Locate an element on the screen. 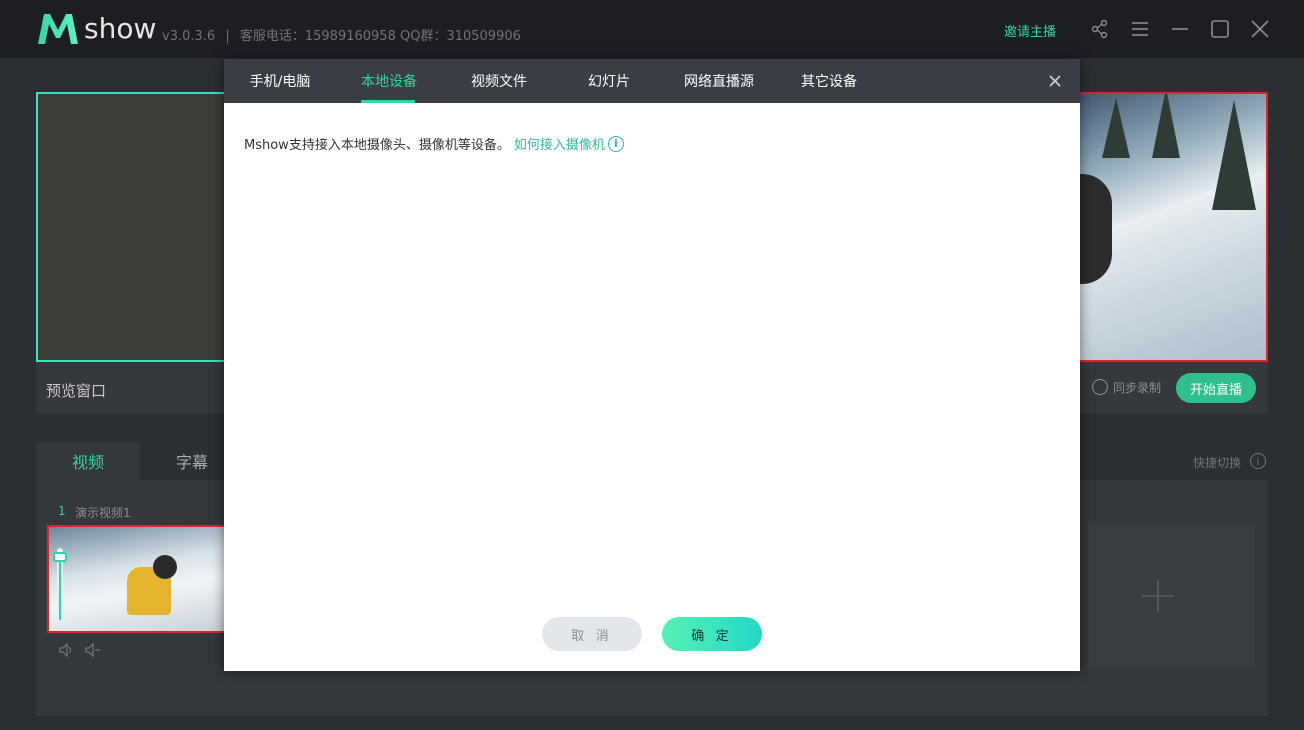  preview-window-label: 预览窗口 is located at coordinates (76, 391).